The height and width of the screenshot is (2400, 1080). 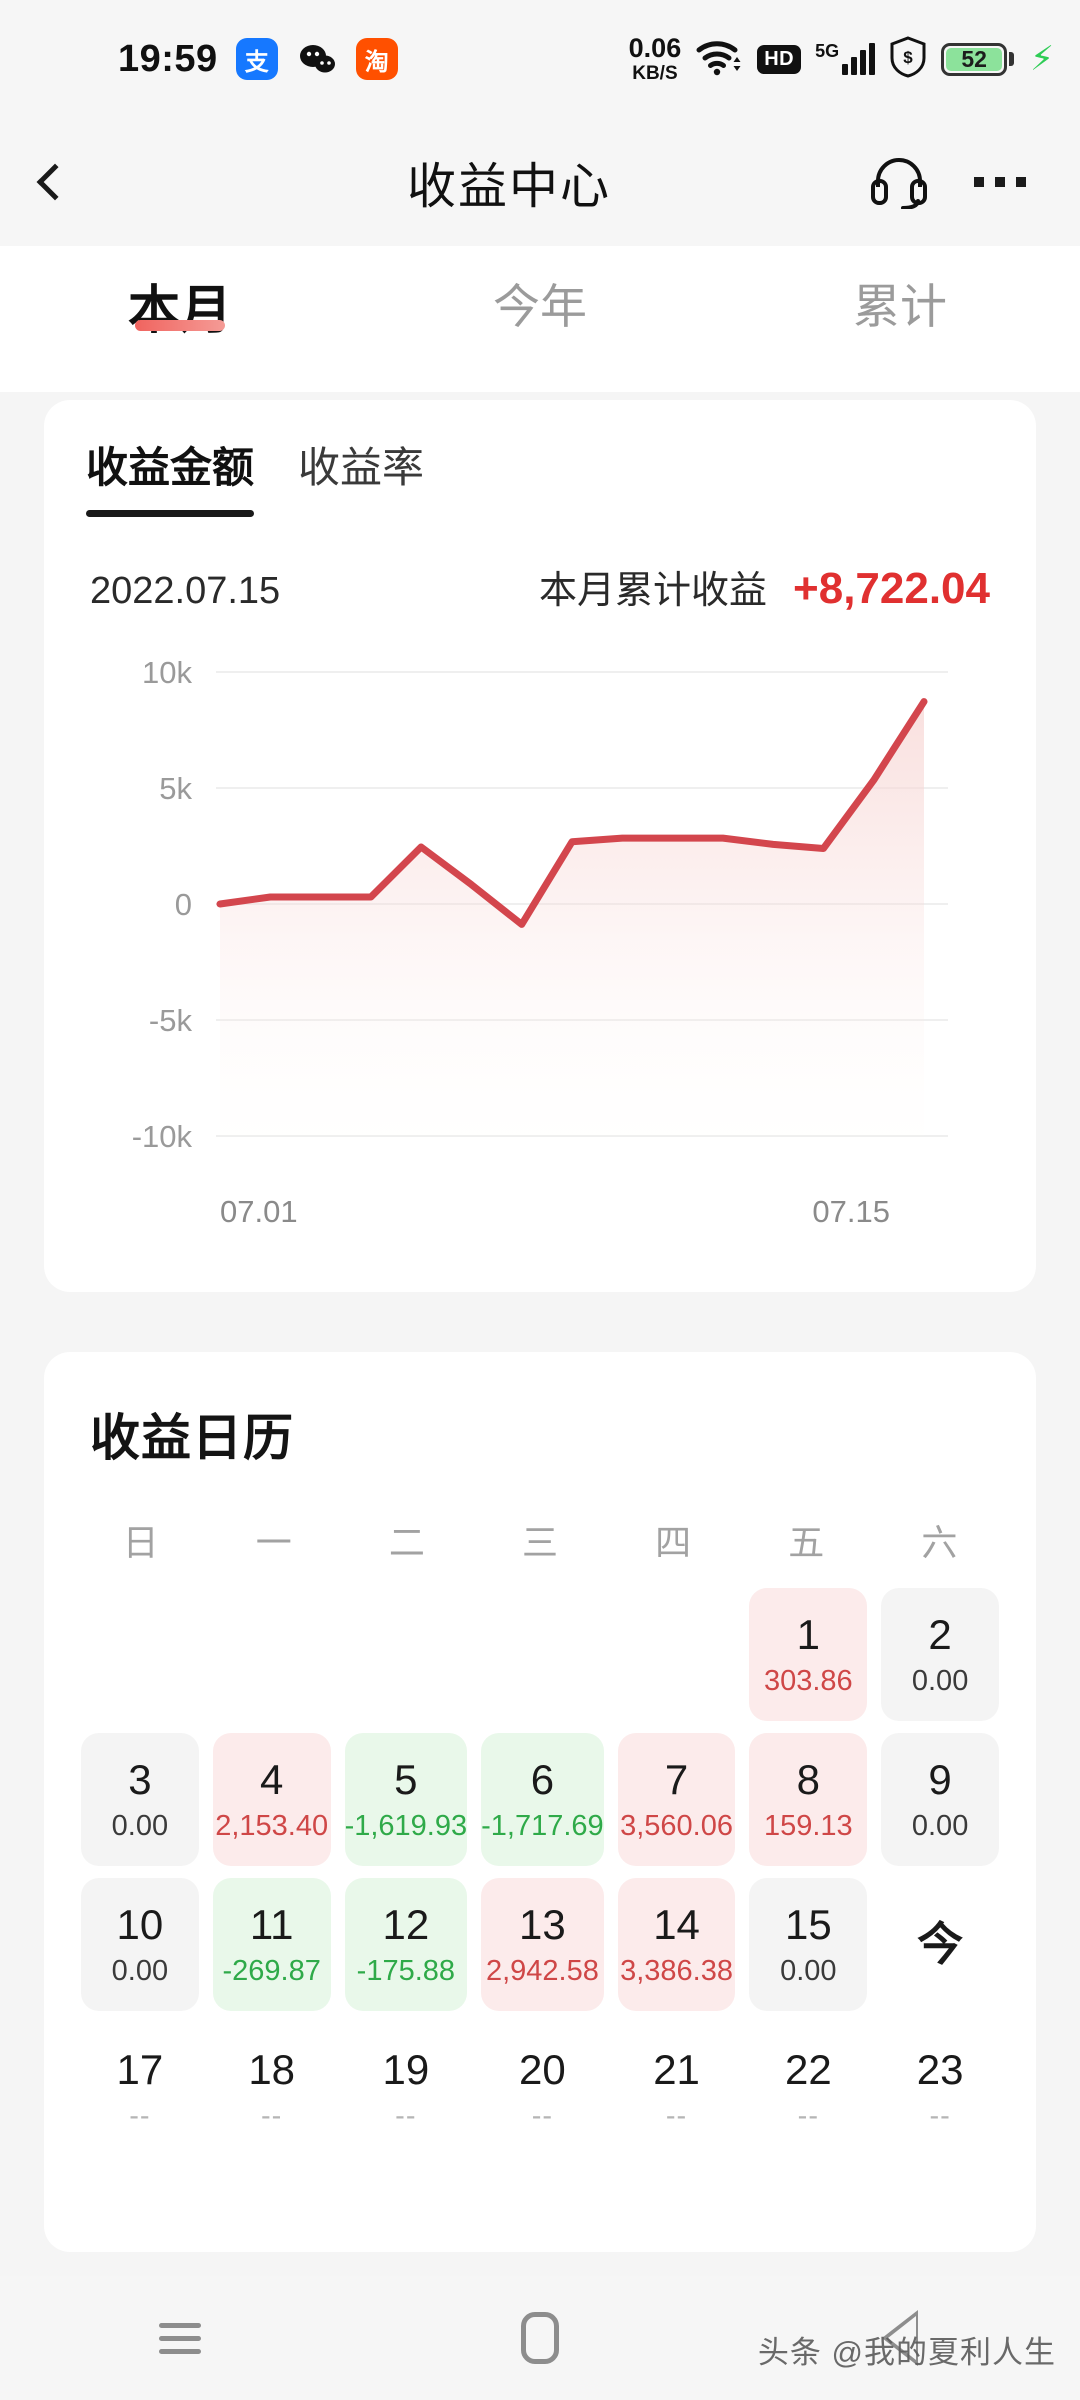 What do you see at coordinates (192, 1438) in the screenshot?
I see `calendar-title: 收益日历` at bounding box center [192, 1438].